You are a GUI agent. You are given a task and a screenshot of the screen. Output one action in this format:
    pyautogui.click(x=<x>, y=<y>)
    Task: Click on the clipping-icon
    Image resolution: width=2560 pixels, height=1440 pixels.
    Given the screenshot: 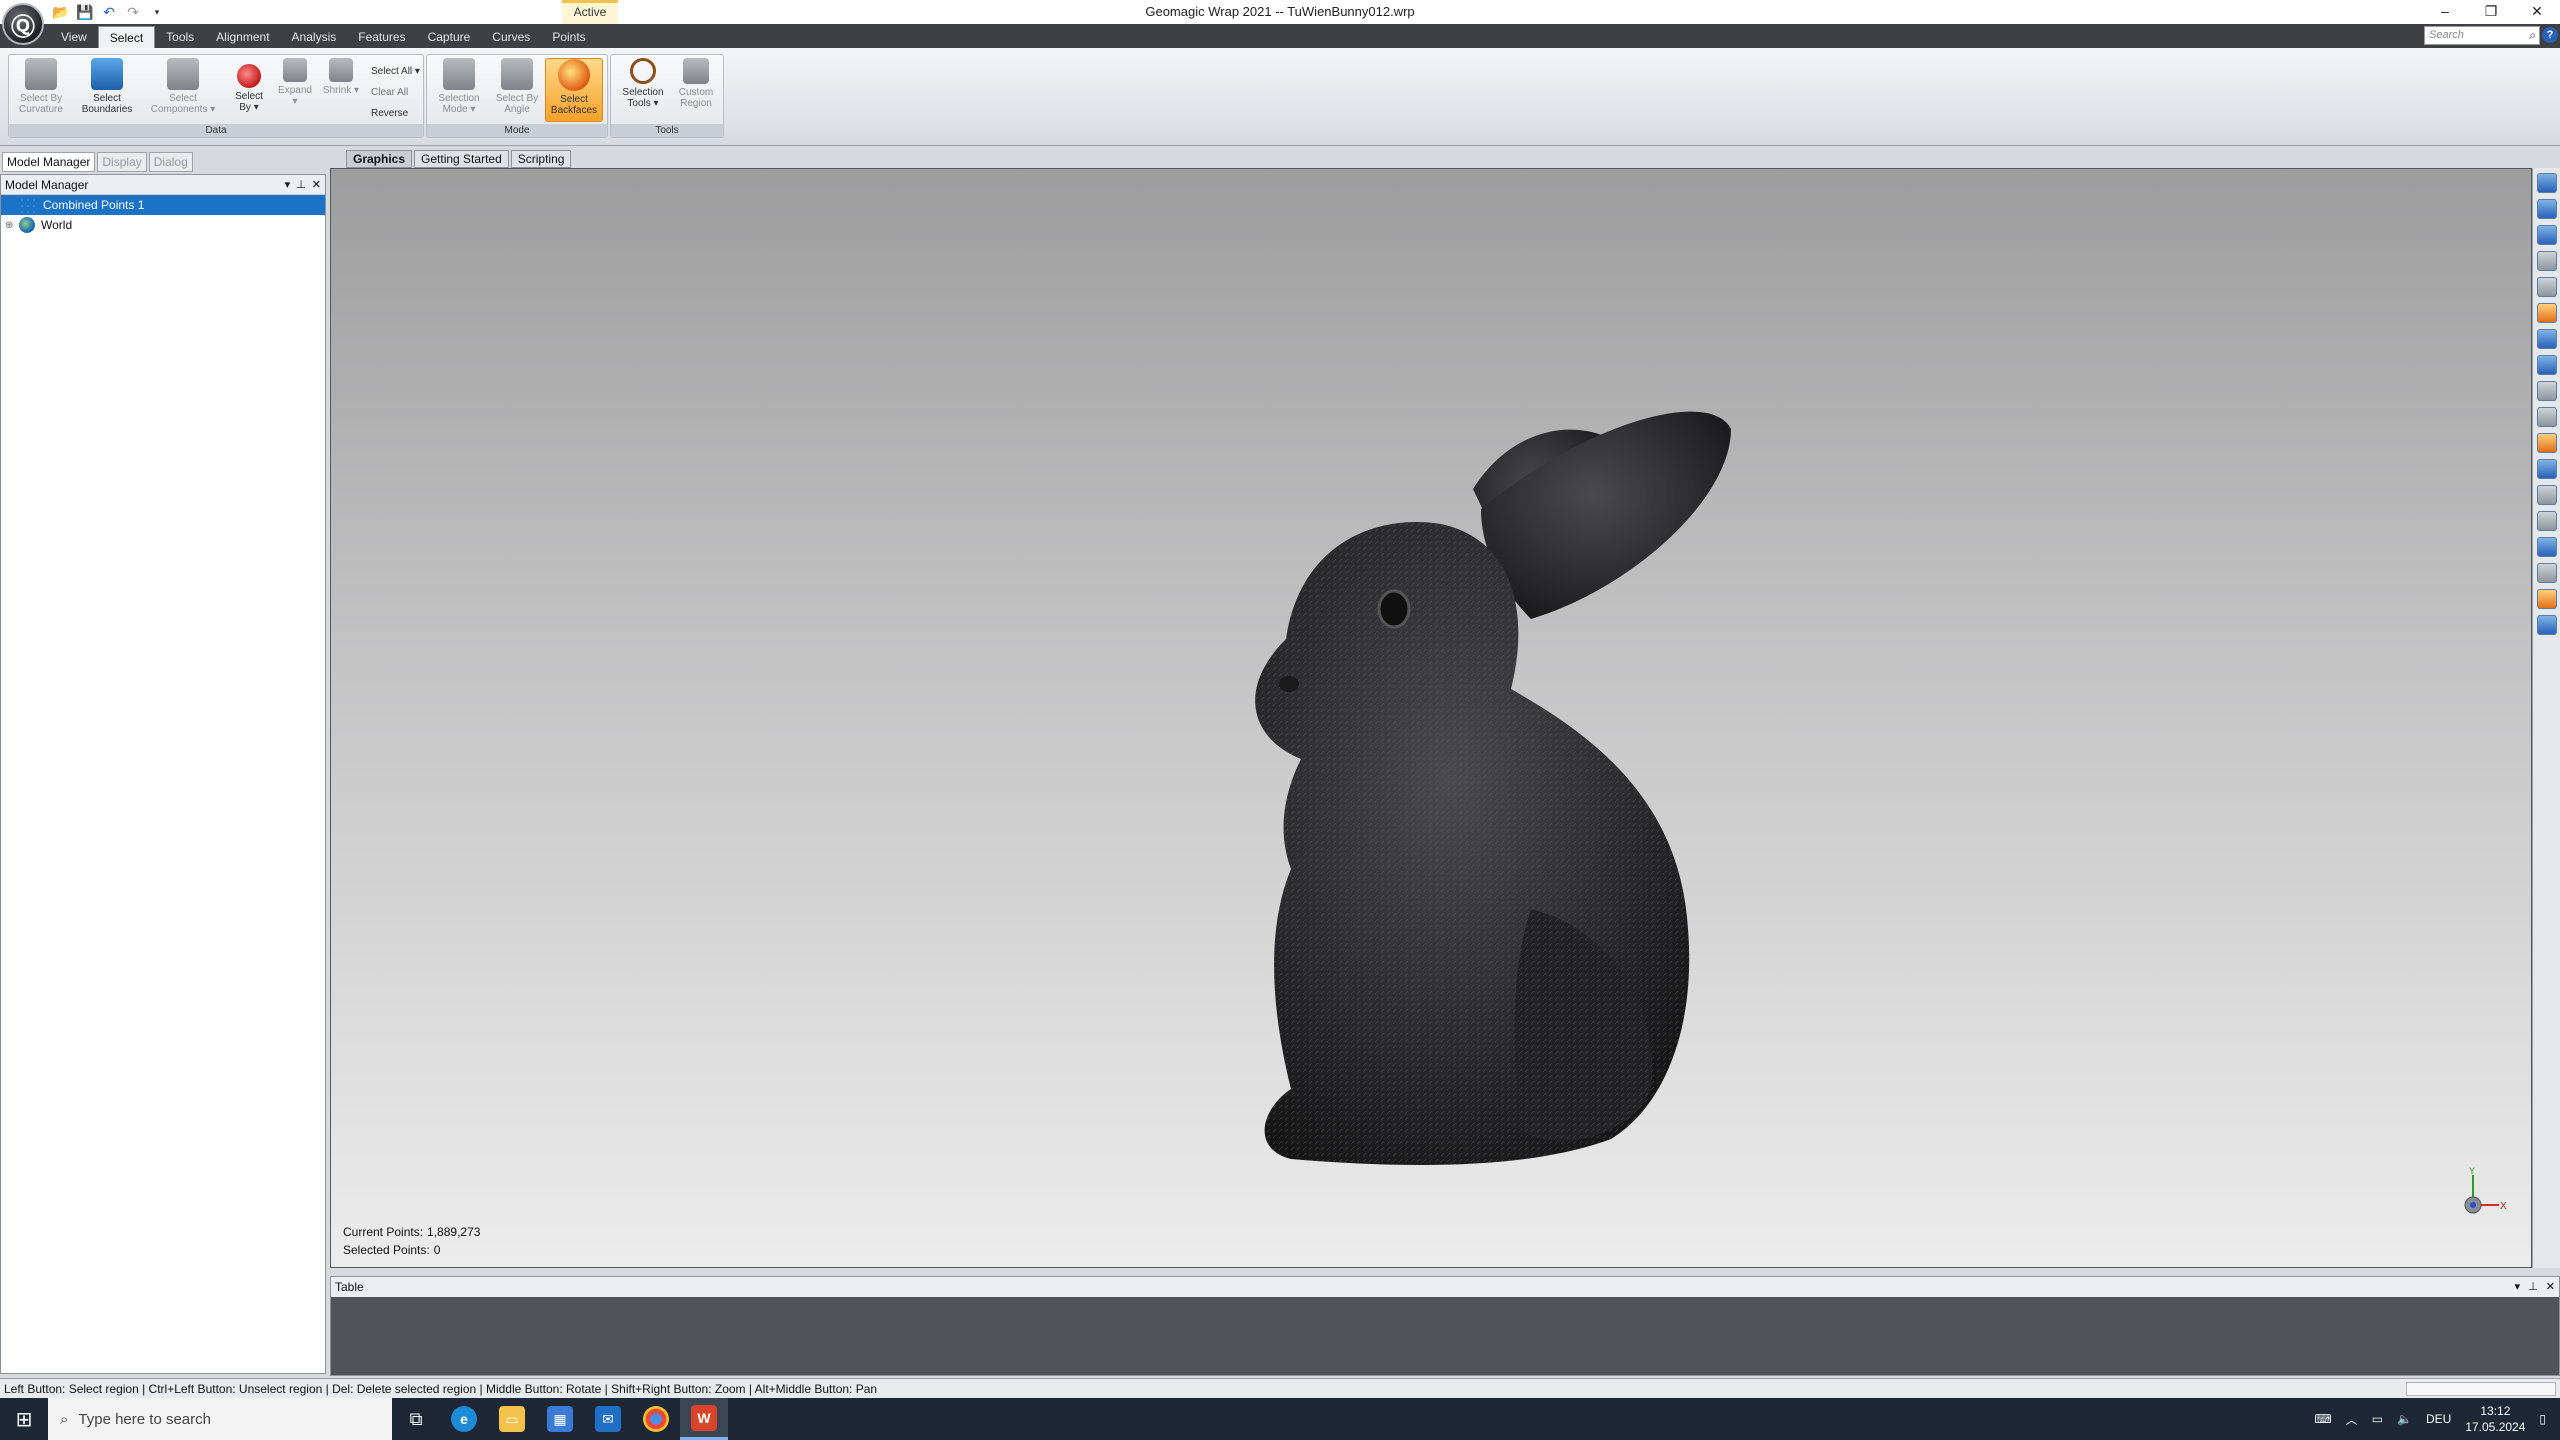 What is the action you would take?
    pyautogui.click(x=2546, y=469)
    